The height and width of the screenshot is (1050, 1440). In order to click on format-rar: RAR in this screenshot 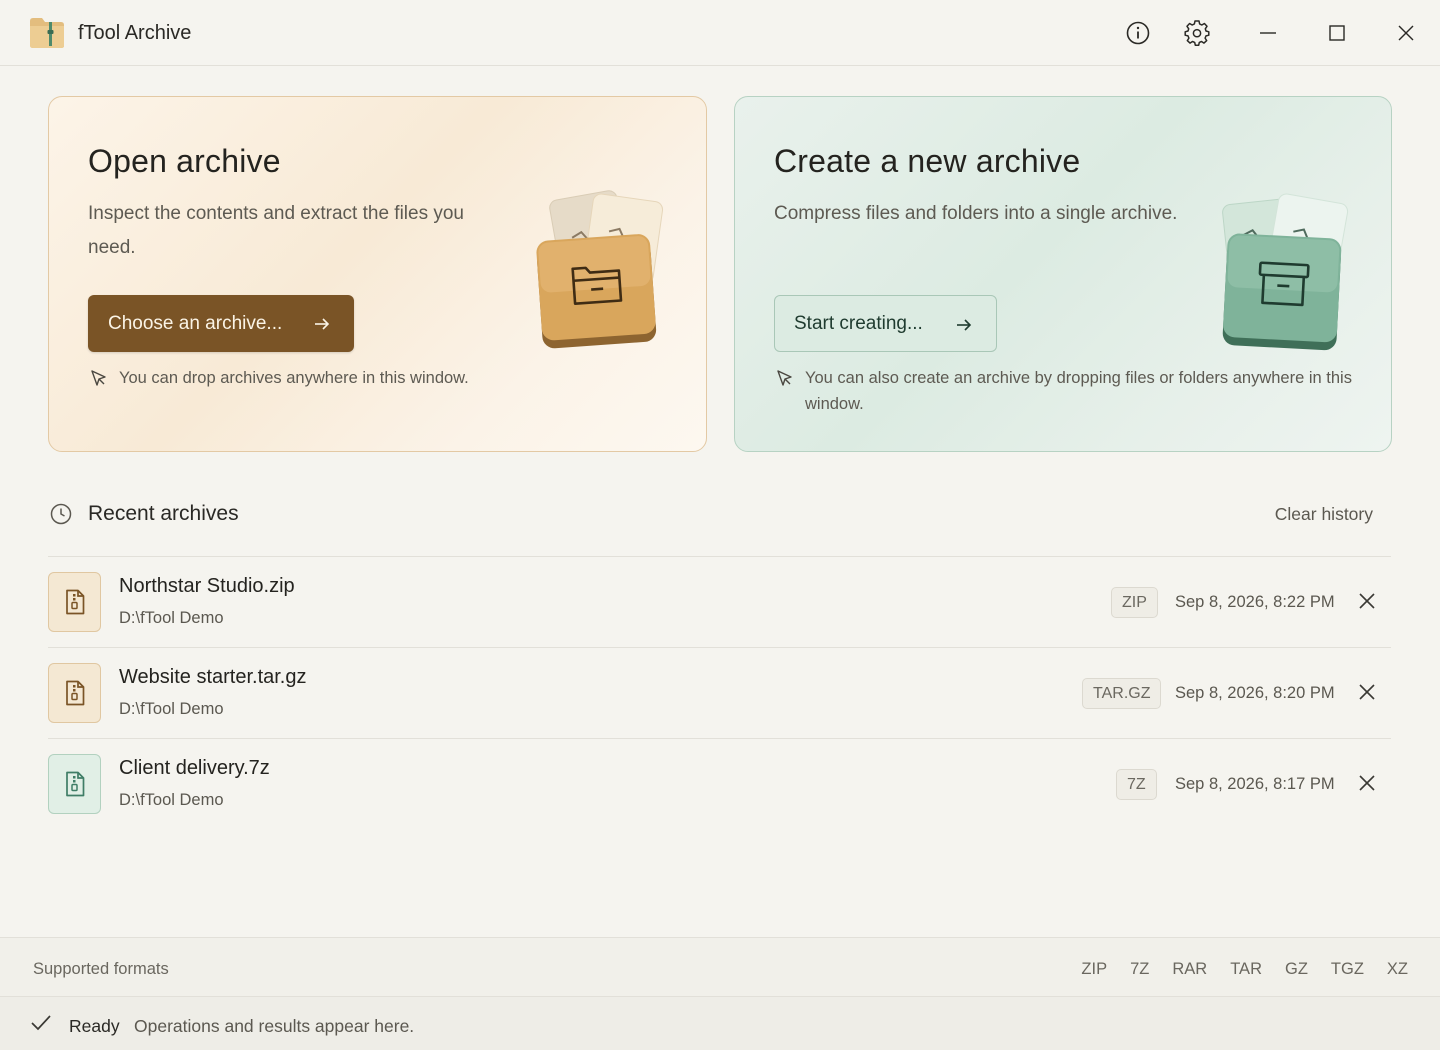, I will do `click(1190, 969)`.